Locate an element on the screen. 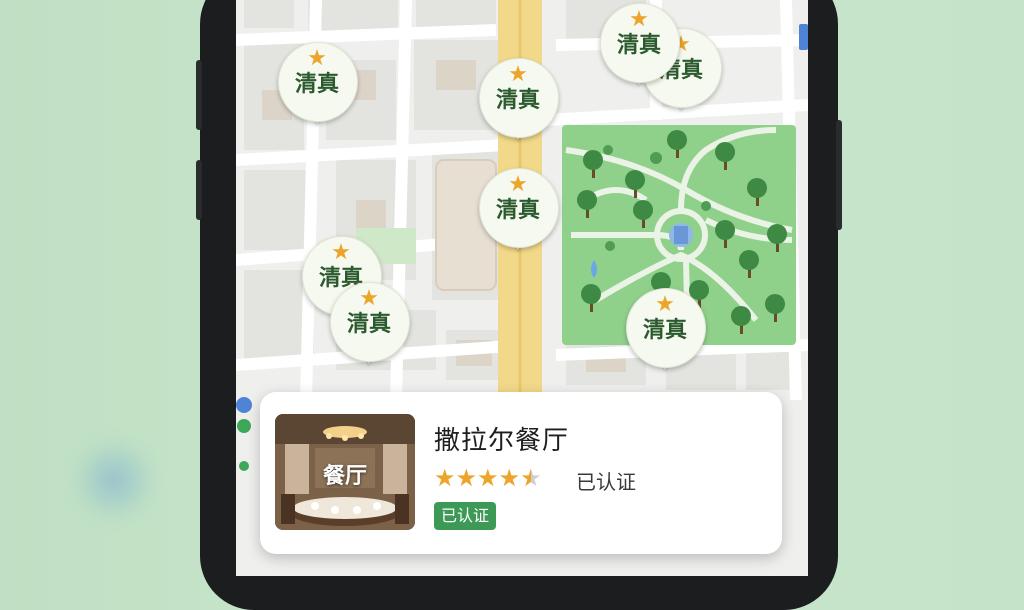  verified-text: 已认证 is located at coordinates (606, 482).